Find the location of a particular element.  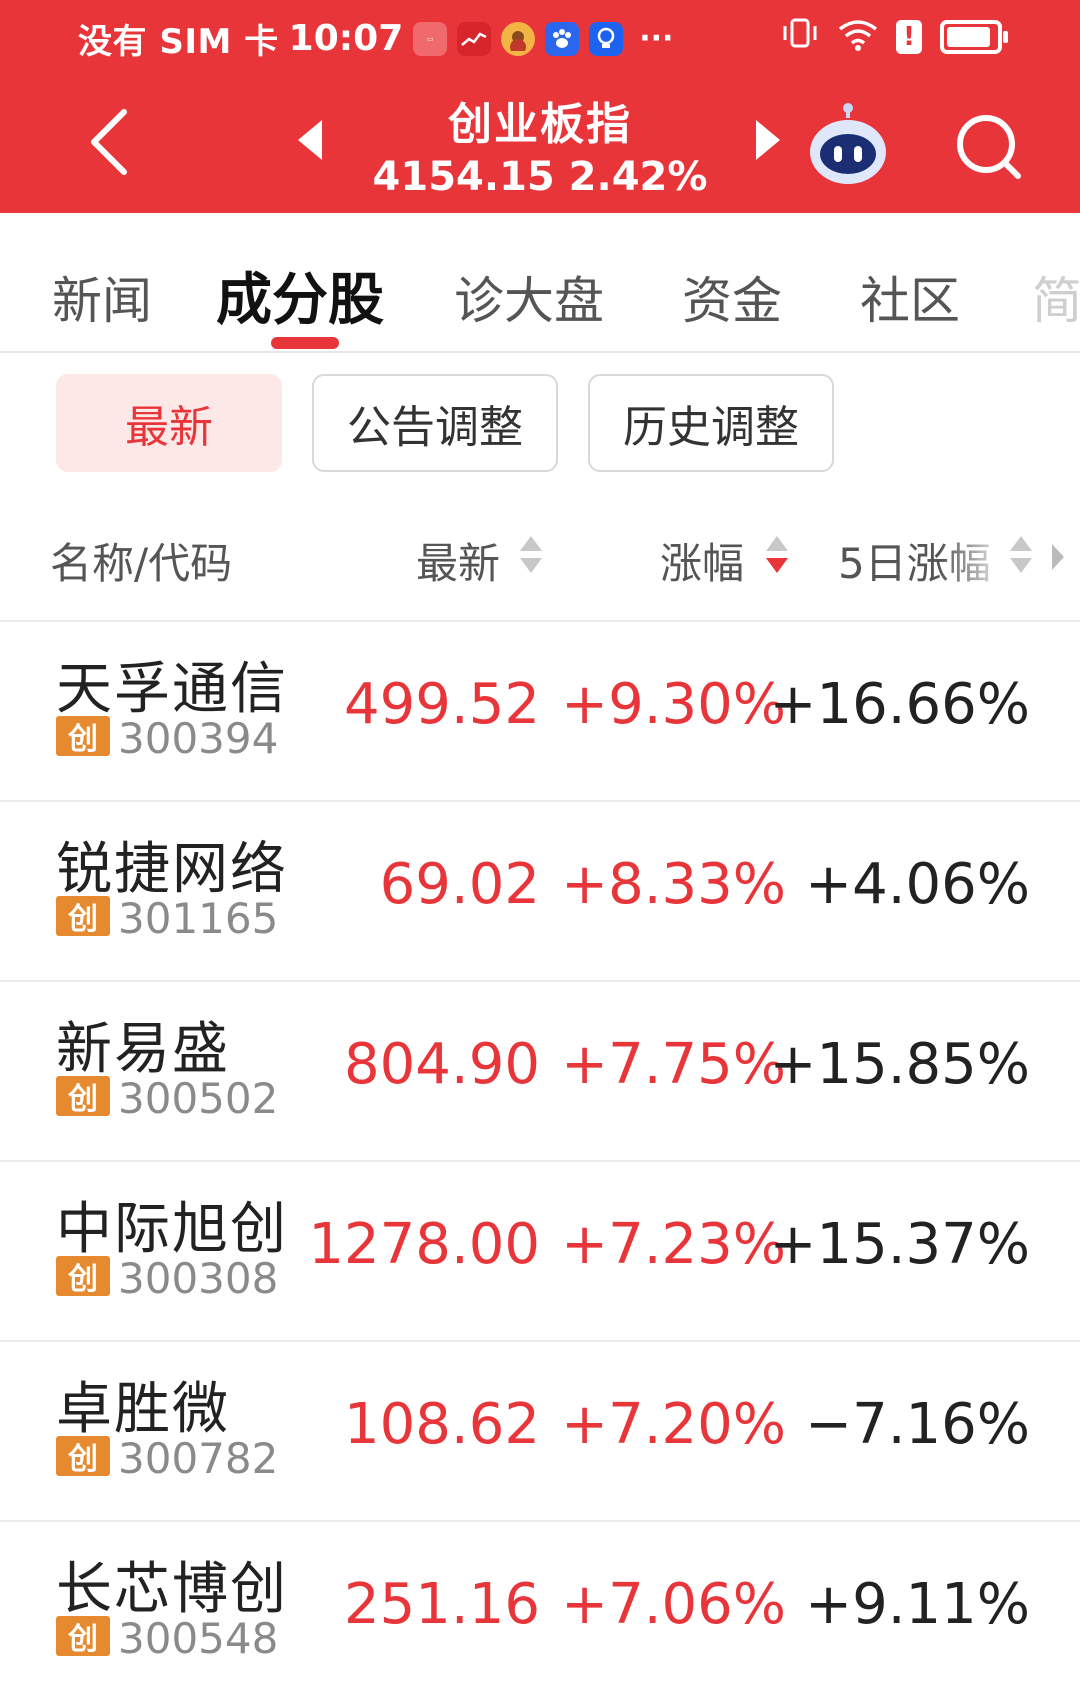

column-fade is located at coordinates (975, 555).